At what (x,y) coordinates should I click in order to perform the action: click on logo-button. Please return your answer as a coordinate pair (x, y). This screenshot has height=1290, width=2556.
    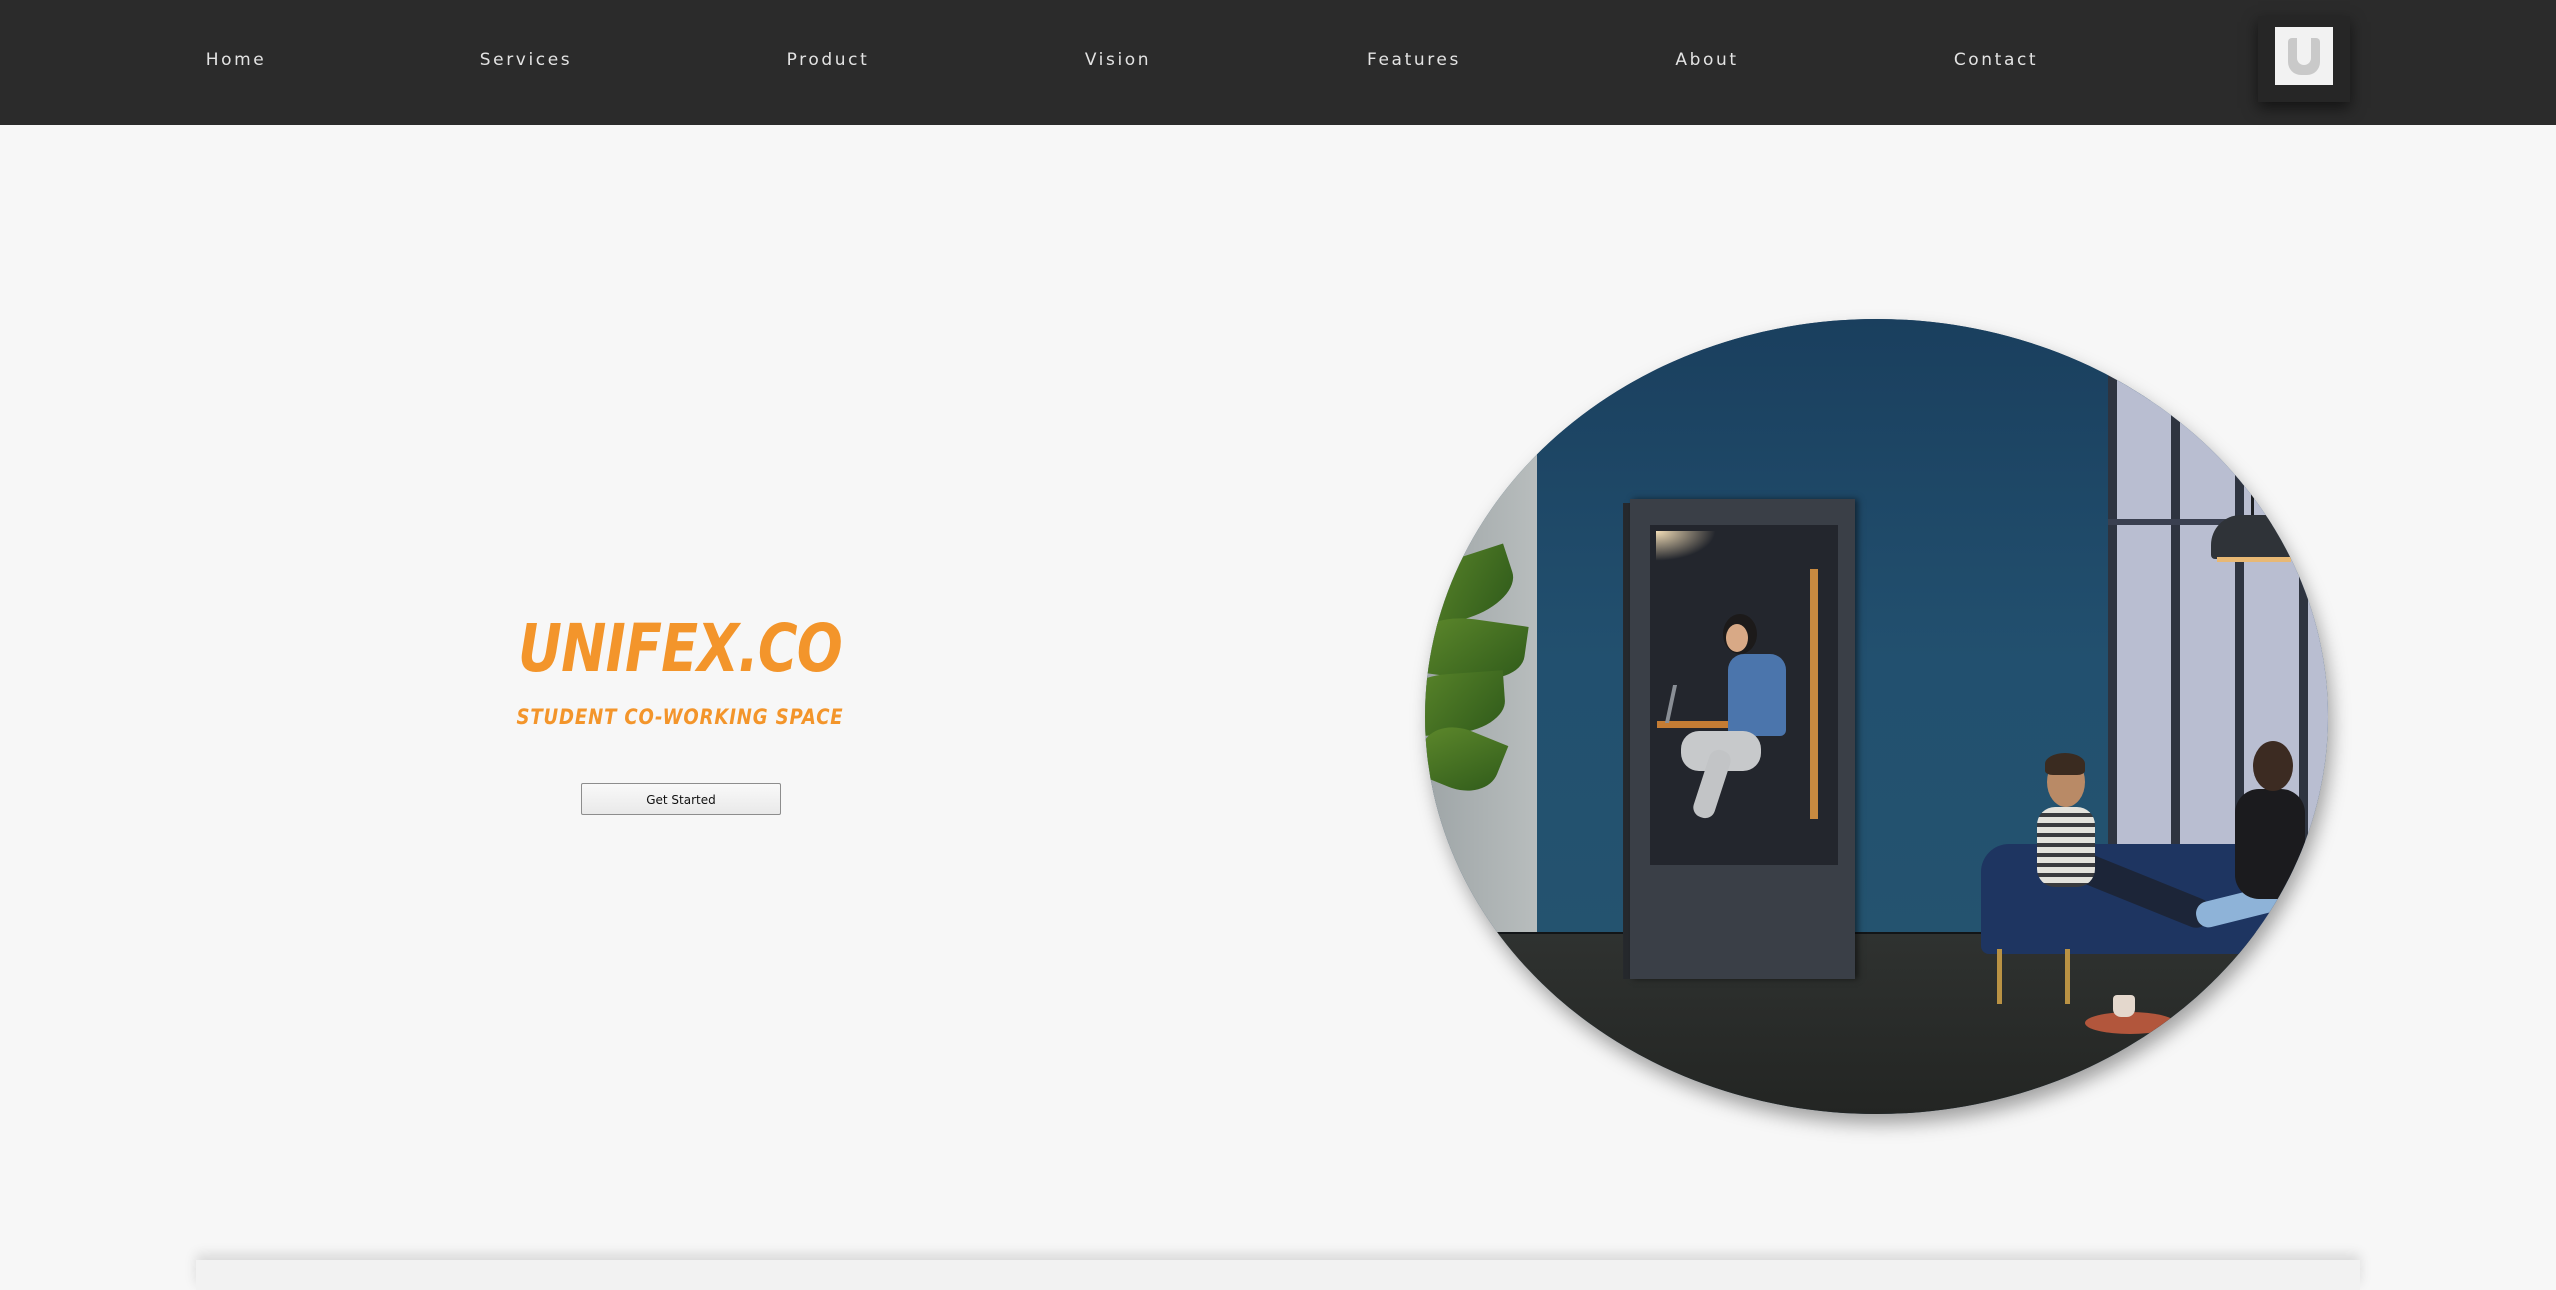
    Looking at the image, I should click on (2304, 59).